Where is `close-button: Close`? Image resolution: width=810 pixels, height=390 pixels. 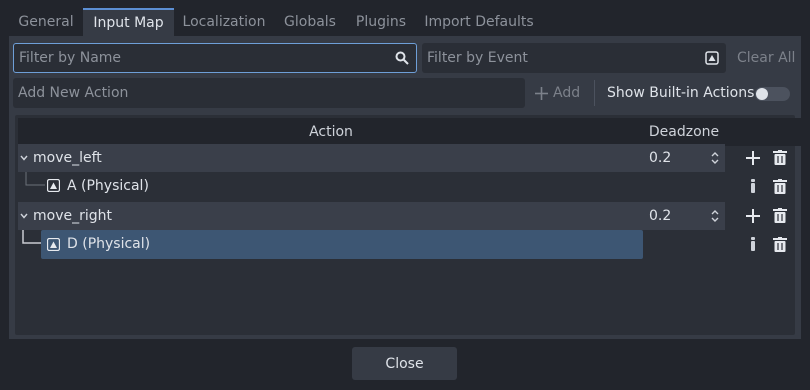 close-button: Close is located at coordinates (404, 363).